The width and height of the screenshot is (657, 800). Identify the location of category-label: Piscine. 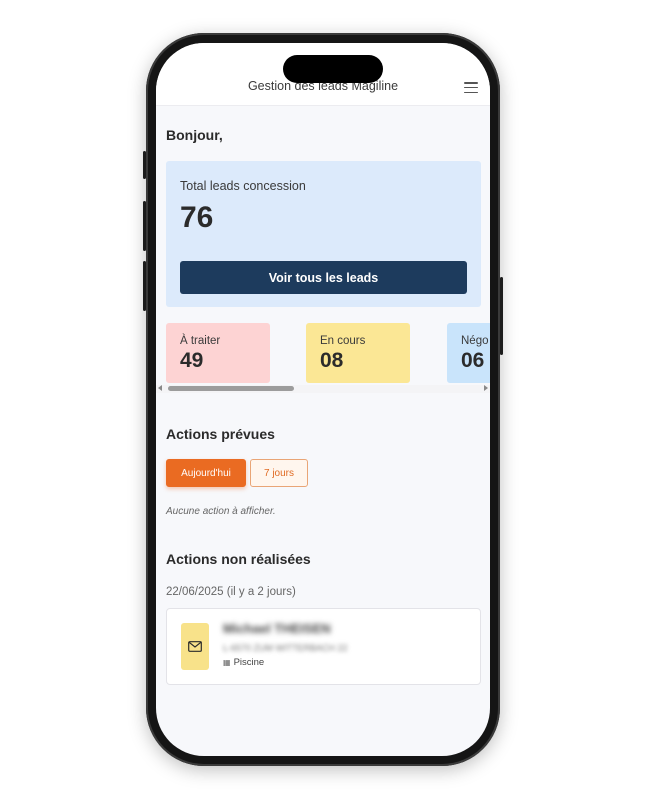
(249, 662).